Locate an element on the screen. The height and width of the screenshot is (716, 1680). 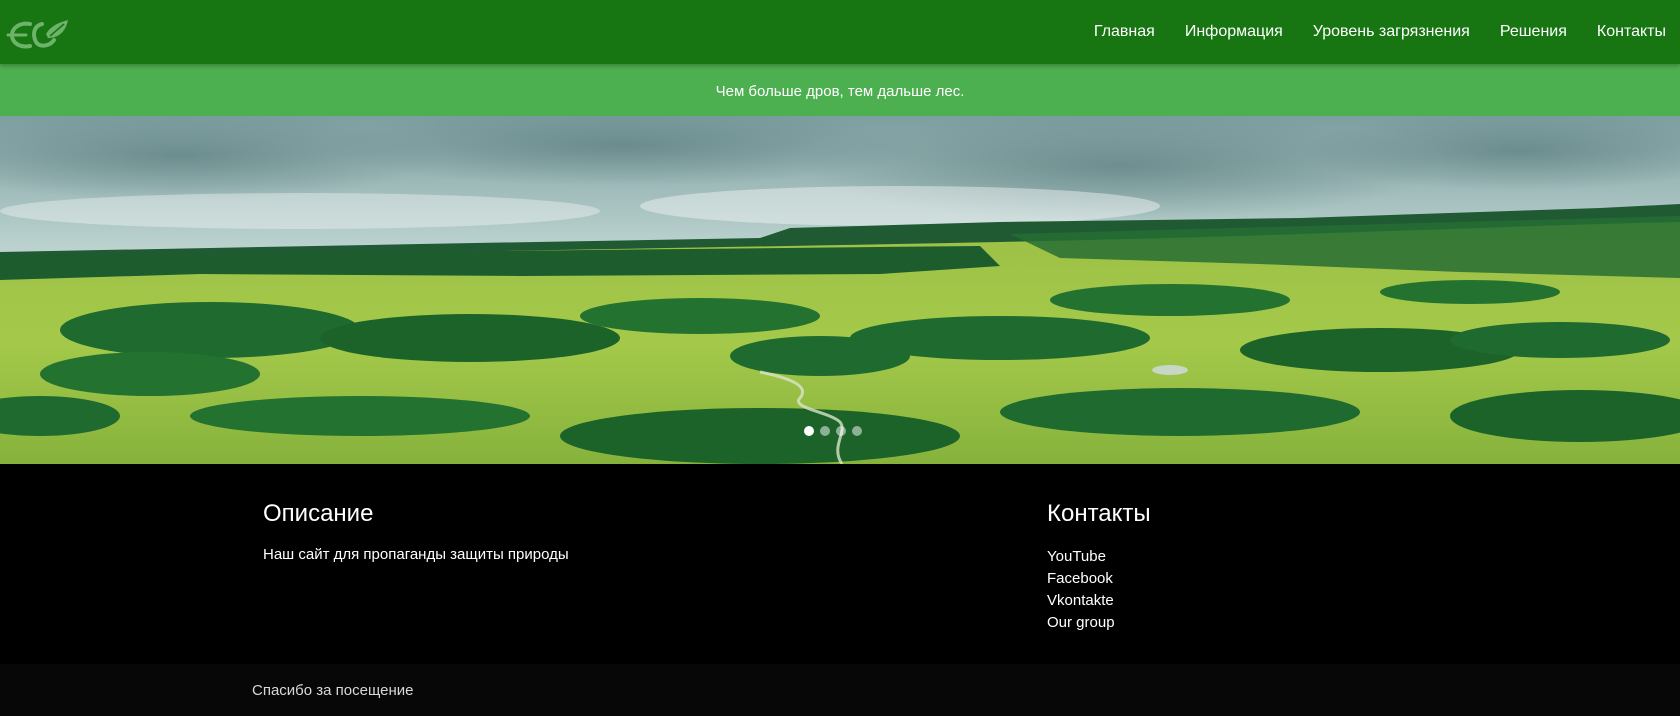
carousel-indicators is located at coordinates (840, 431).